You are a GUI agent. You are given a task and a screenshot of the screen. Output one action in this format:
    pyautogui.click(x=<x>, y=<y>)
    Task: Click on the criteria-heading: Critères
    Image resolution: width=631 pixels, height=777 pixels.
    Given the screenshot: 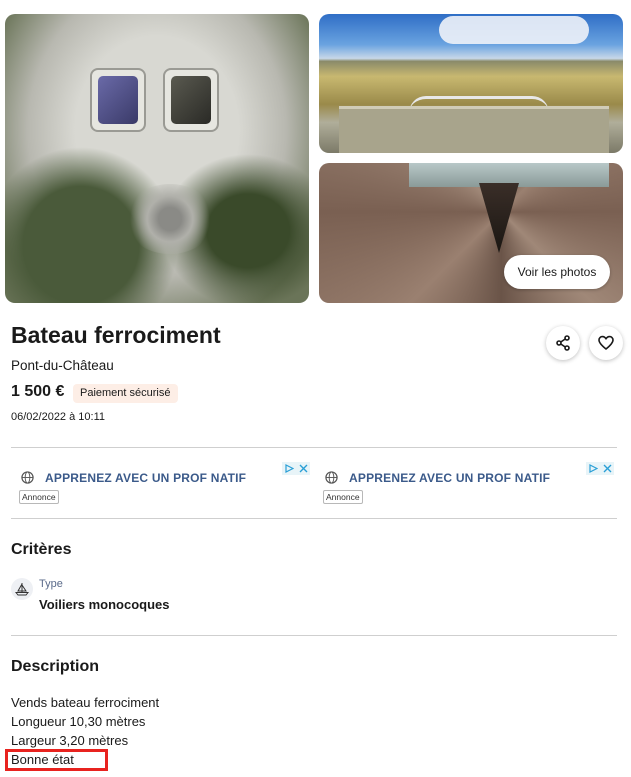 What is the action you would take?
    pyautogui.click(x=41, y=549)
    